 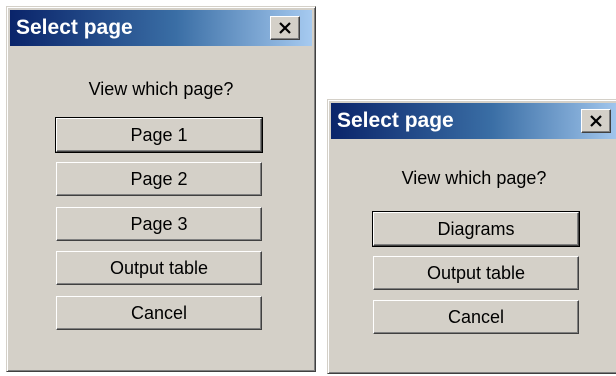 What do you see at coordinates (159, 224) in the screenshot?
I see `page-3-button: Page 3` at bounding box center [159, 224].